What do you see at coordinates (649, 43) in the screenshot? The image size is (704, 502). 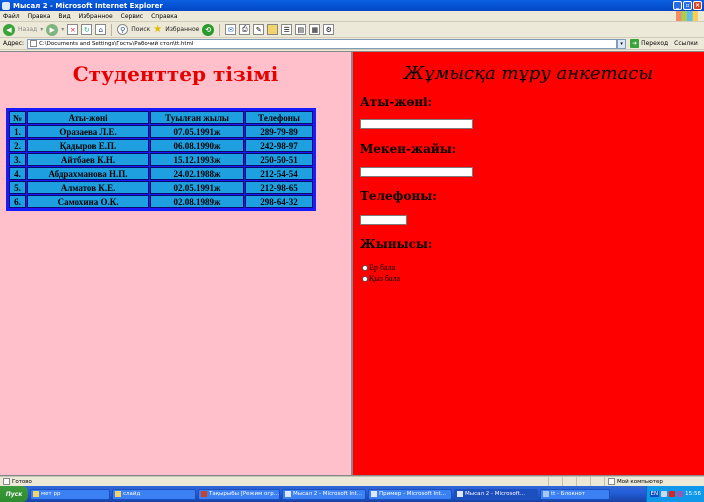 I see `go-button: ➜ Переход` at bounding box center [649, 43].